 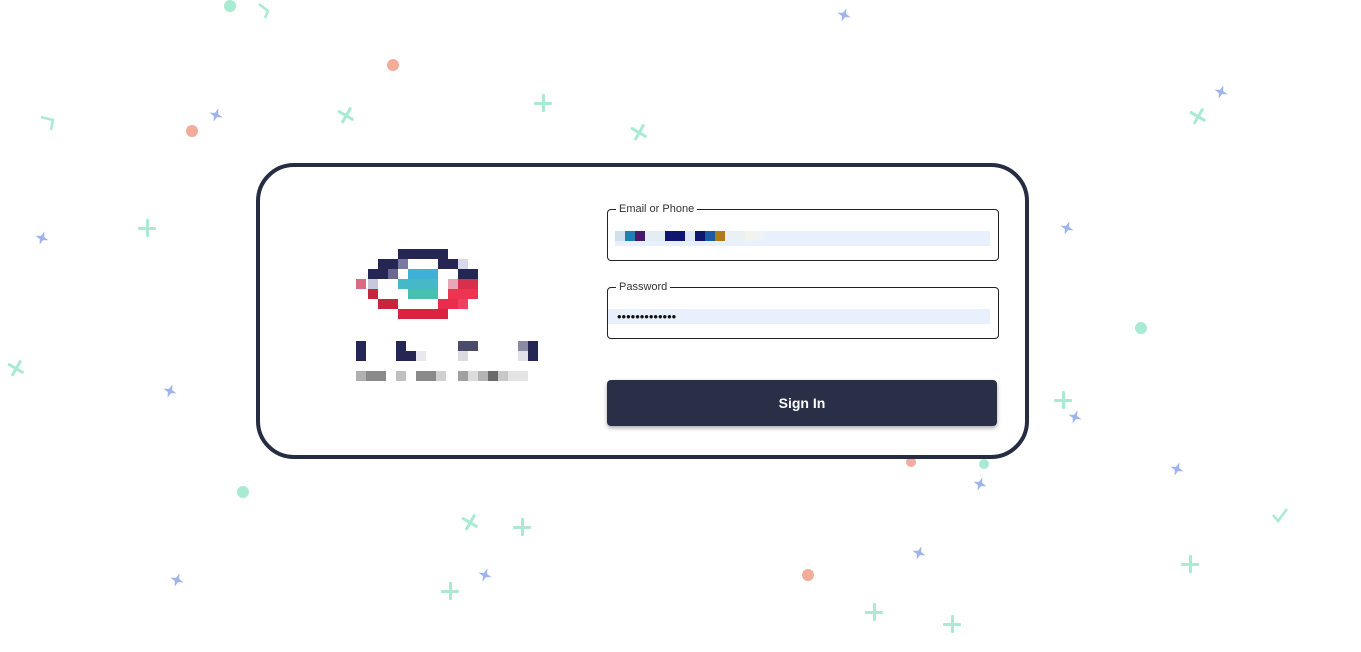 I want to click on password-field-label: Password, so click(x=643, y=287).